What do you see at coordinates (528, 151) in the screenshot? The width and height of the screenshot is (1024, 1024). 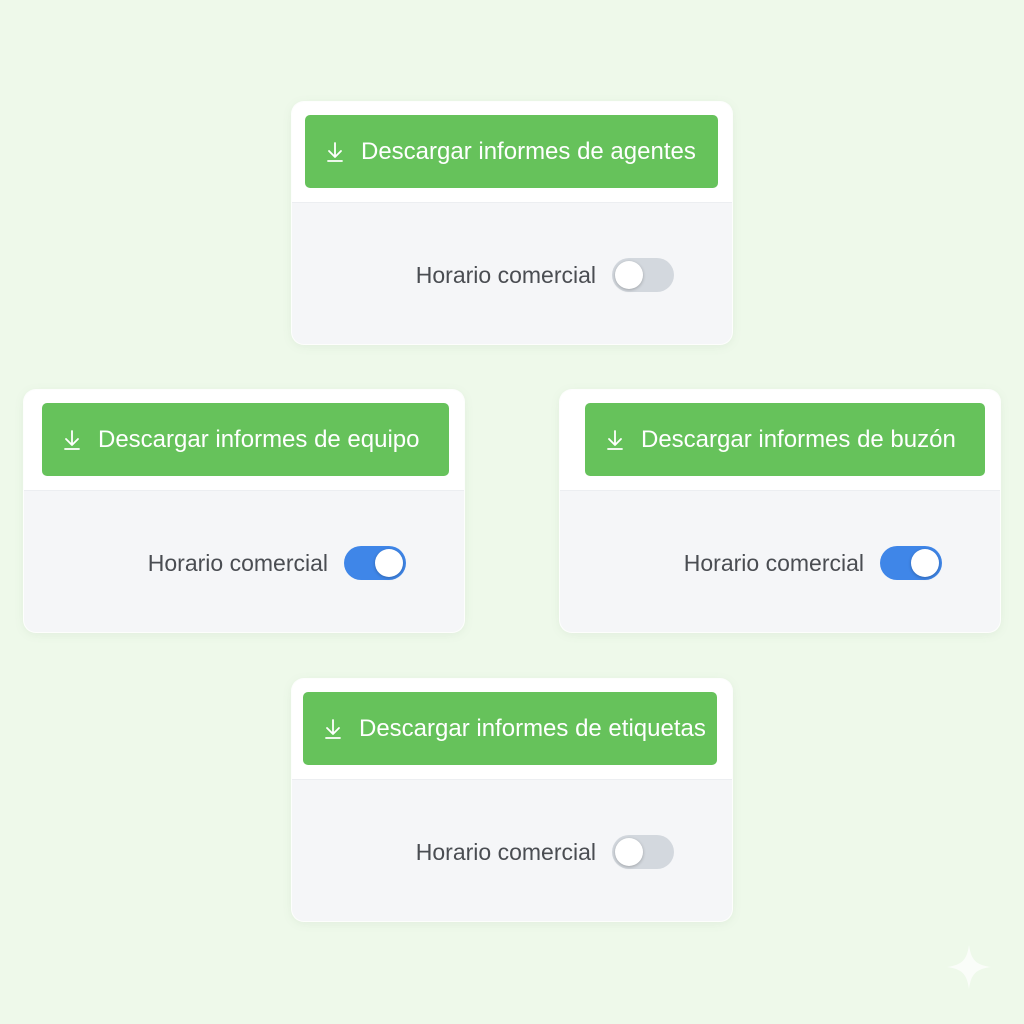 I see `download-button-label: Descargar informes de agentes` at bounding box center [528, 151].